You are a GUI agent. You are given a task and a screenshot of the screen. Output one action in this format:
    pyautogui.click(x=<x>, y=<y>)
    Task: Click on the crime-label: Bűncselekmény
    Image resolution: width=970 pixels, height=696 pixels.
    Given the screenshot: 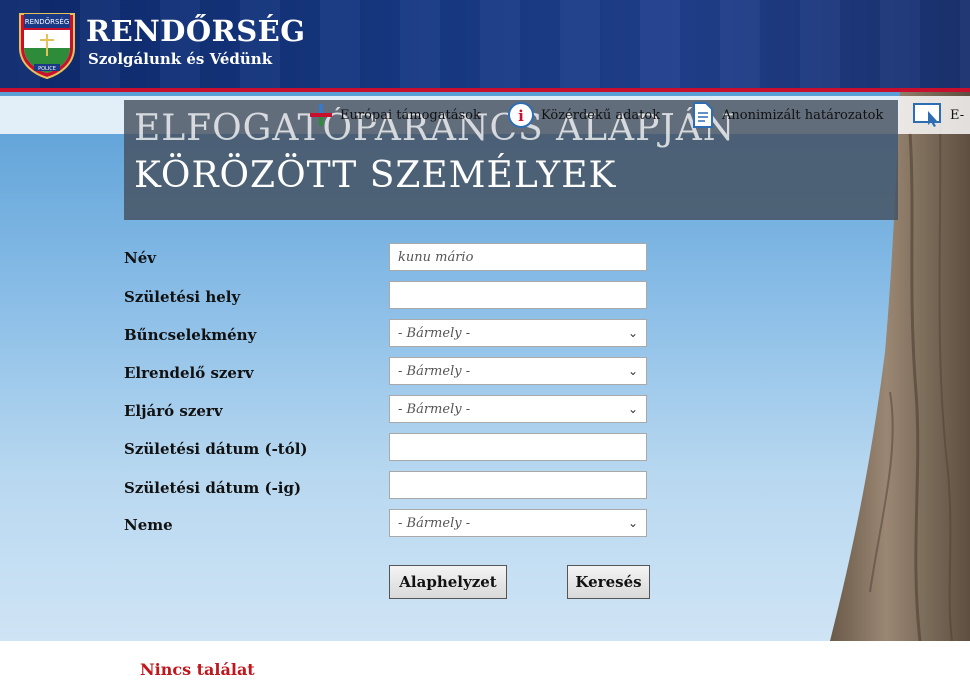 What is the action you would take?
    pyautogui.click(x=190, y=335)
    